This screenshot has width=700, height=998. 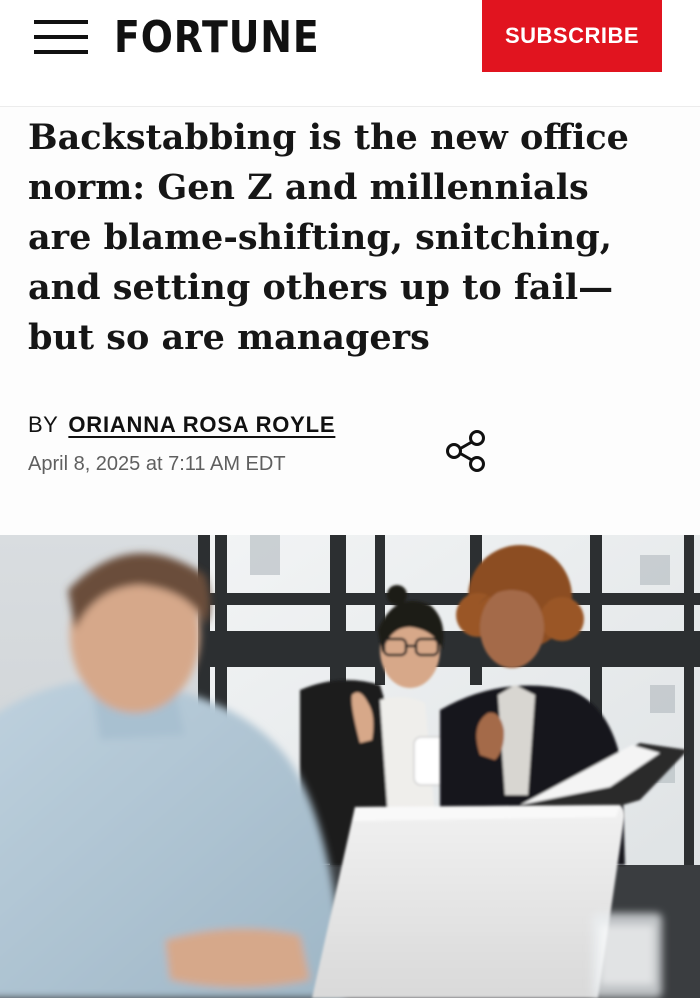 What do you see at coordinates (61, 37) in the screenshot?
I see `hamburger-menu-icon` at bounding box center [61, 37].